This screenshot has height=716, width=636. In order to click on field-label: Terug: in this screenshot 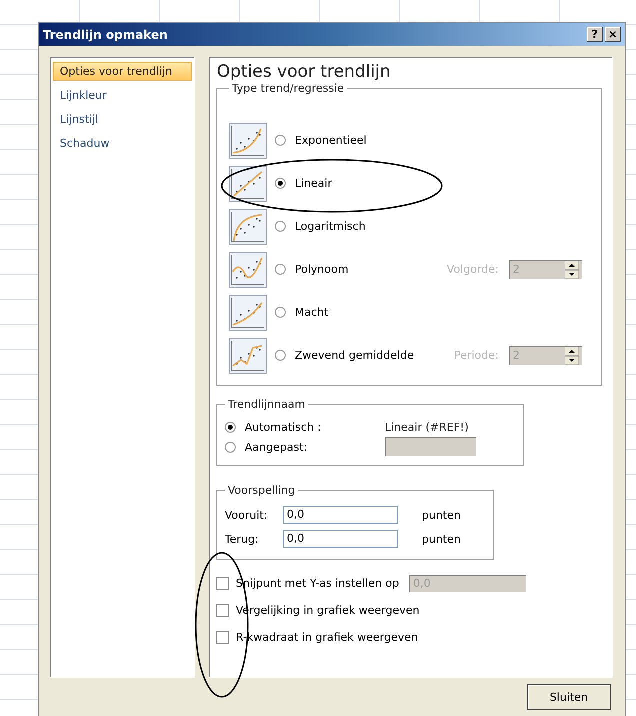, I will do `click(242, 539)`.